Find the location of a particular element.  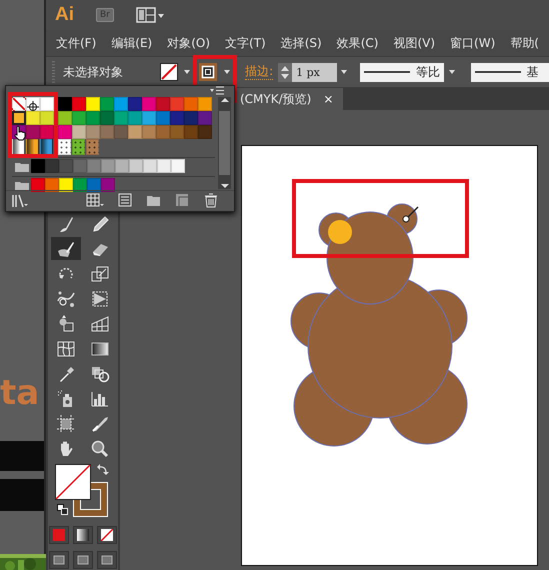

solid-color-icon is located at coordinates (59, 535).